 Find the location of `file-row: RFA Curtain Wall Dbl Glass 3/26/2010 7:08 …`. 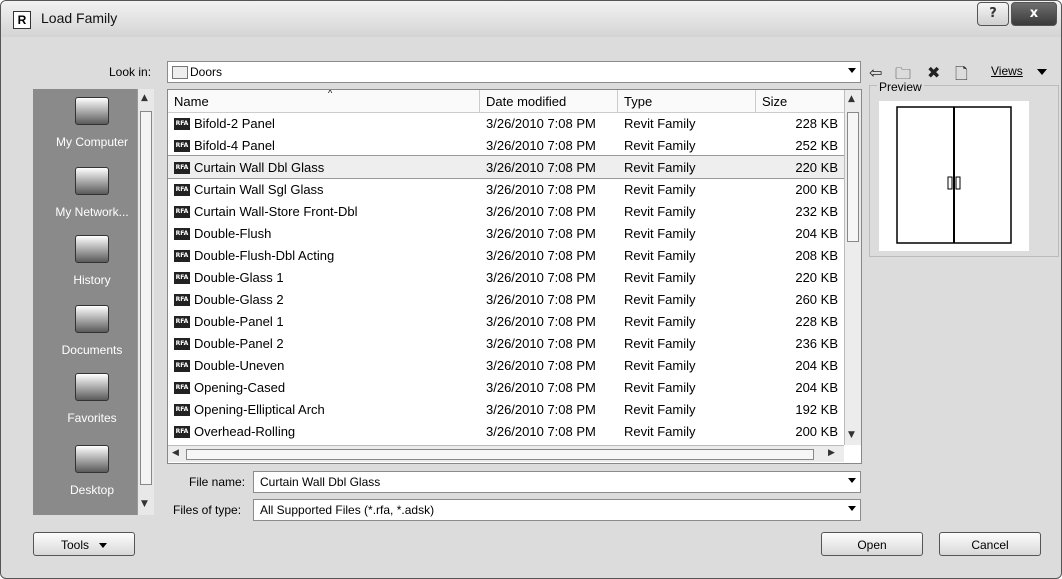

file-row: RFA Curtain Wall Dbl Glass 3/26/2010 7:08 … is located at coordinates (506, 167).